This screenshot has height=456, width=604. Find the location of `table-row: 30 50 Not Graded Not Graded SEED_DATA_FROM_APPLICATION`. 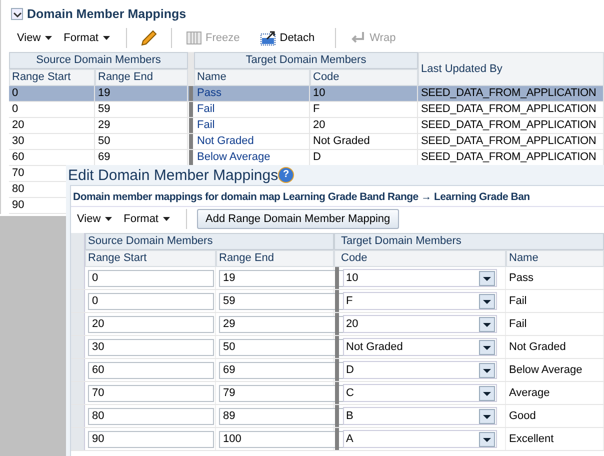

table-row: 30 50 Not Graded Not Graded SEED_DATA_FROM_APPLICATION is located at coordinates (306, 142).